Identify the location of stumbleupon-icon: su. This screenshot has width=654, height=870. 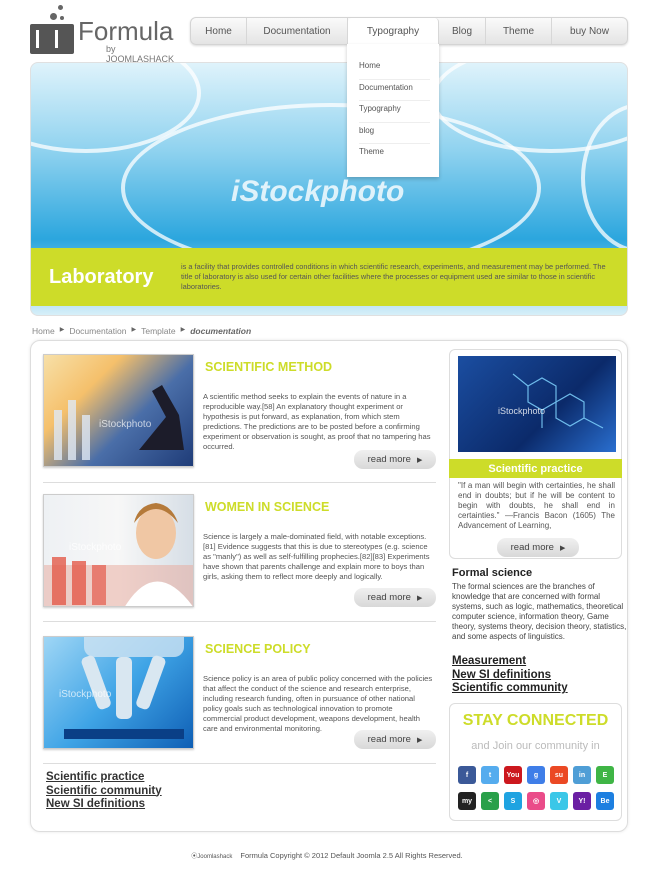
(559, 775).